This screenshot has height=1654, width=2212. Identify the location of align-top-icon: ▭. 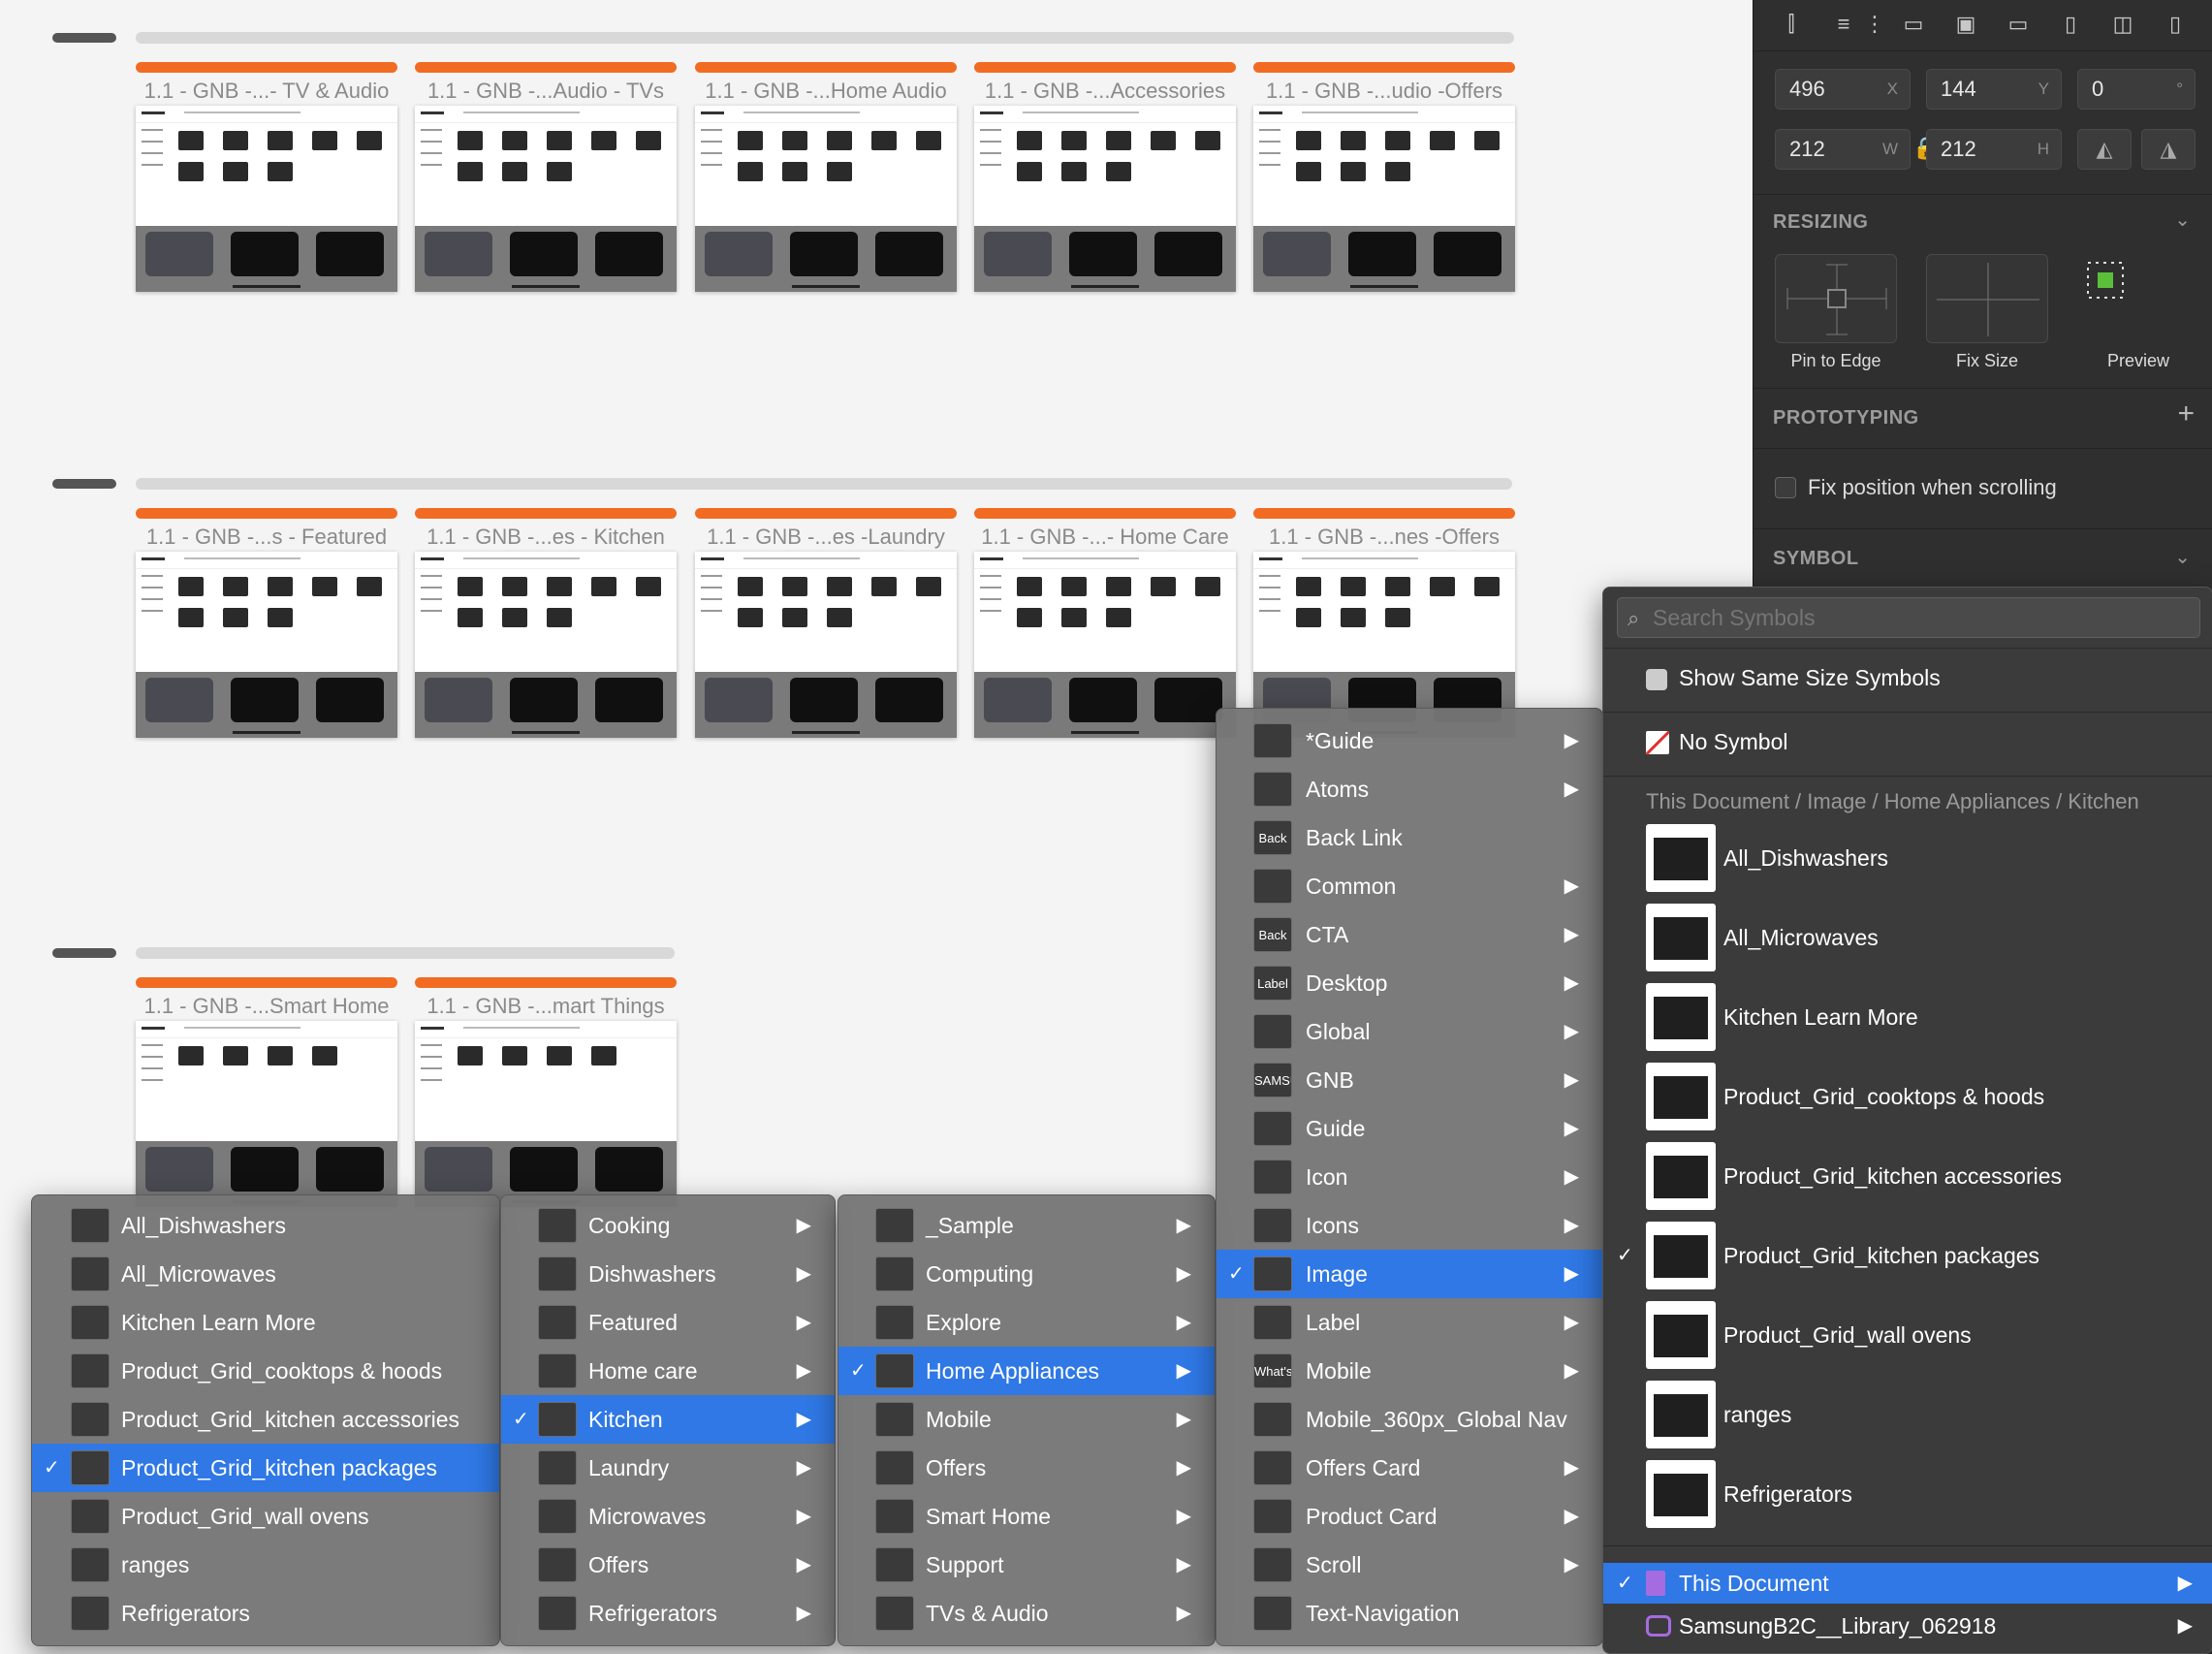
(1913, 24).